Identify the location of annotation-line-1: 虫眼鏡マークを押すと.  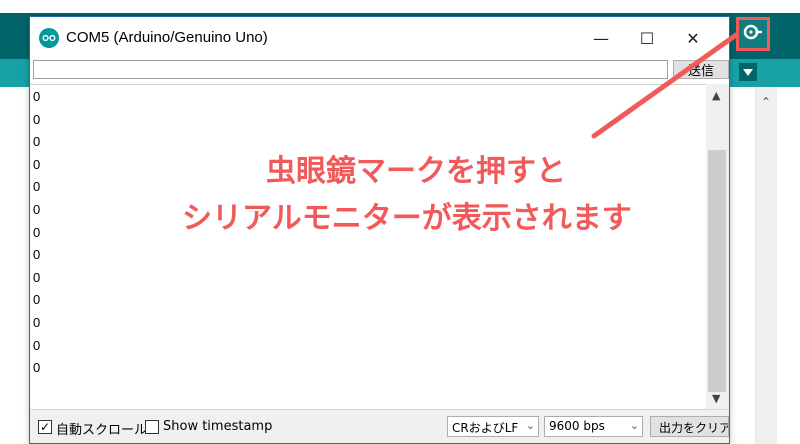
(416, 171).